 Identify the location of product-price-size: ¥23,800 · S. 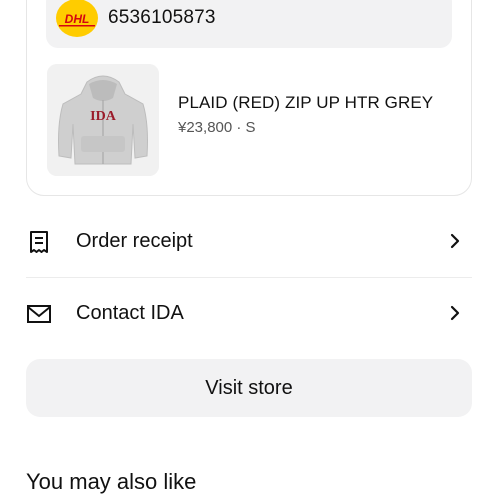
(217, 127).